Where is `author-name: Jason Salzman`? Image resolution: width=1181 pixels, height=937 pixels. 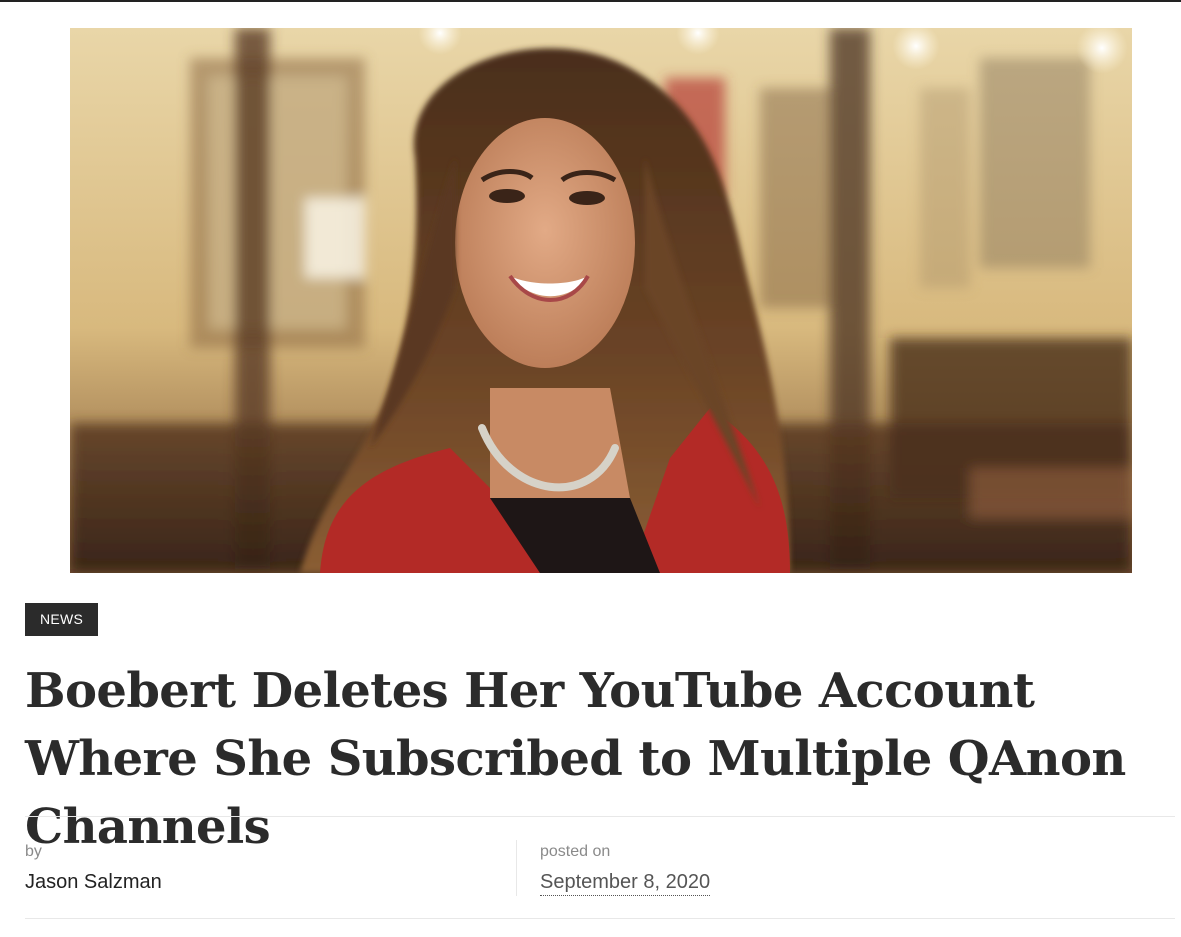 author-name: Jason Salzman is located at coordinates (93, 882).